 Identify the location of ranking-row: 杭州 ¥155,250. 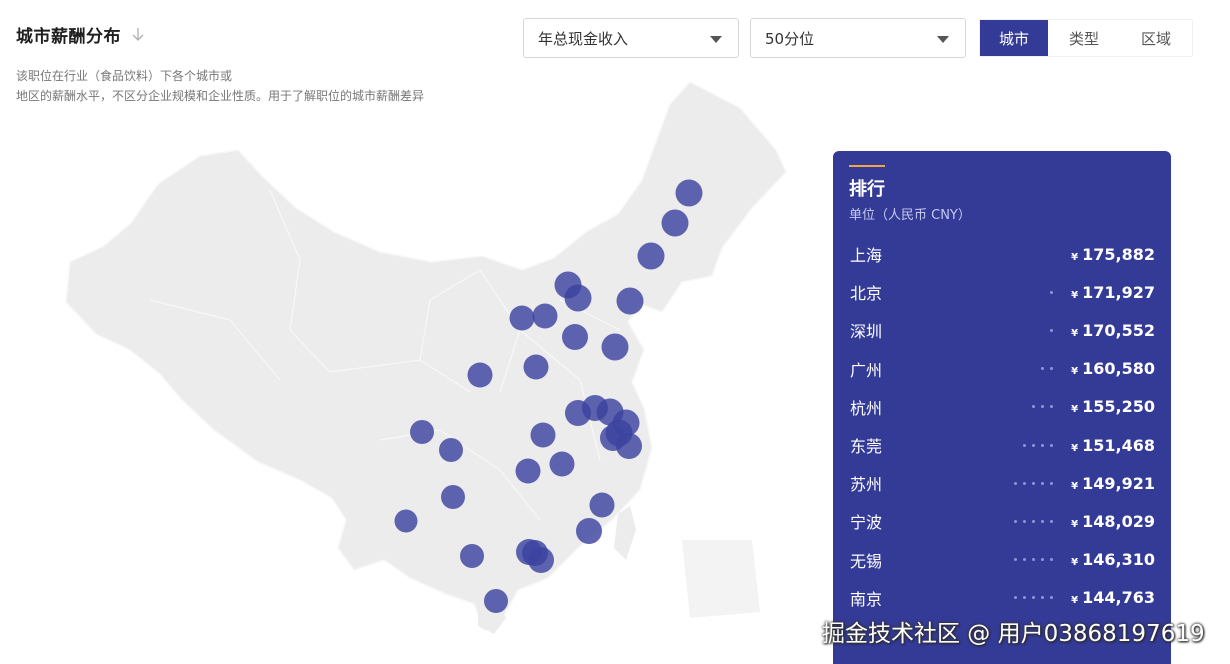
(1002, 407).